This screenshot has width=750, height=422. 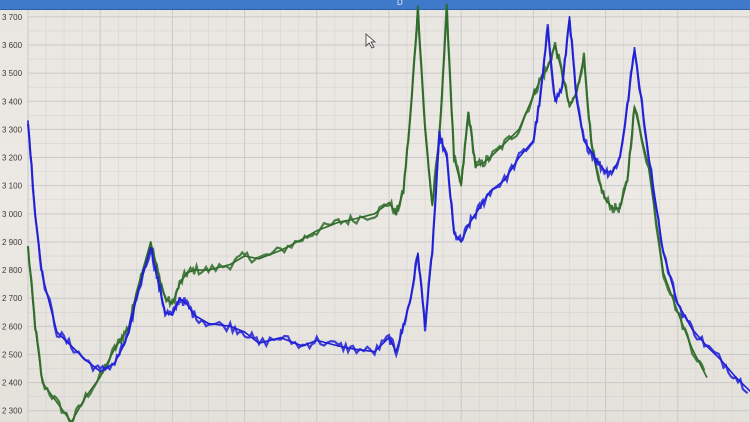 What do you see at coordinates (12, 73) in the screenshot?
I see `y-tick-label: 3 500` at bounding box center [12, 73].